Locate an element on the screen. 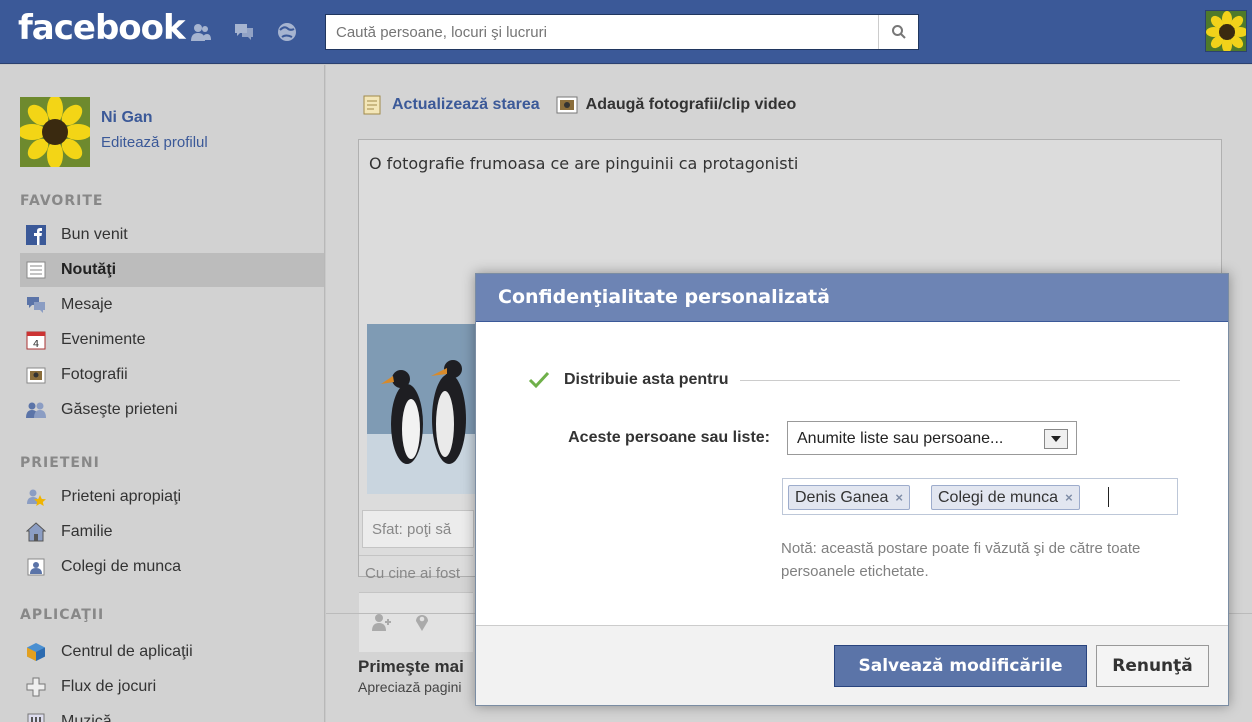 The image size is (1252, 722). facebook-logo: facebook is located at coordinates (102, 28).